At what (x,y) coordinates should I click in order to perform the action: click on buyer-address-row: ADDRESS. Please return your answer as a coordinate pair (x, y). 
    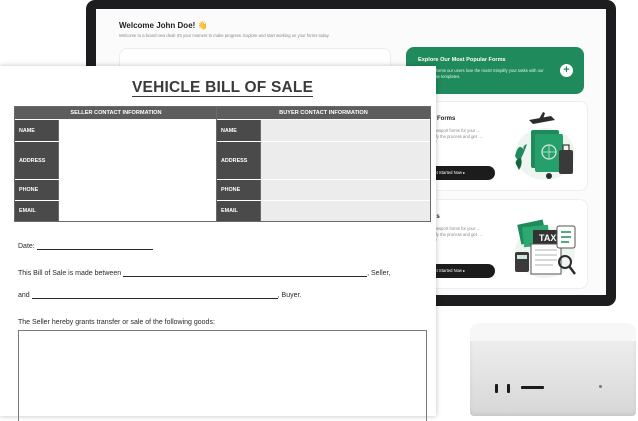
    Looking at the image, I should click on (323, 160).